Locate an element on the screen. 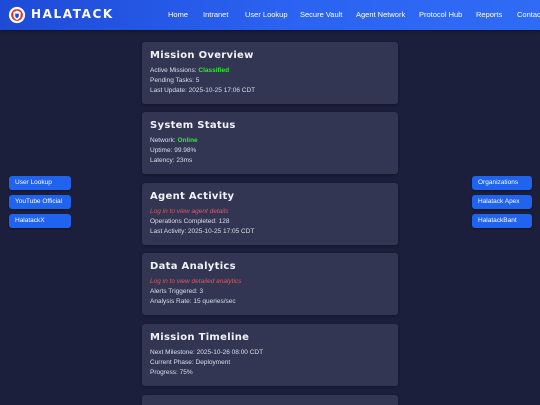 The width and height of the screenshot is (540, 405). card-title: Data Analytics is located at coordinates (193, 266).